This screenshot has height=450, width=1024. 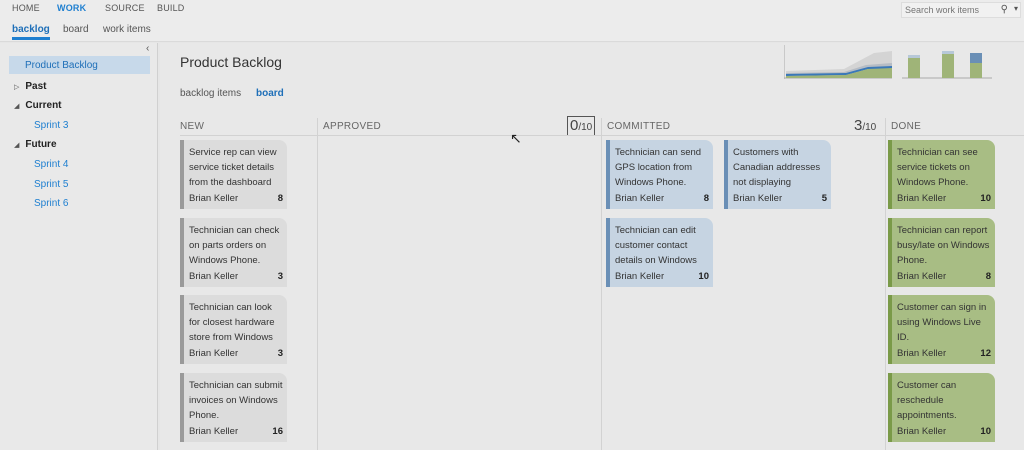 I want to click on wip-limit-committed: 3/10, so click(x=865, y=125).